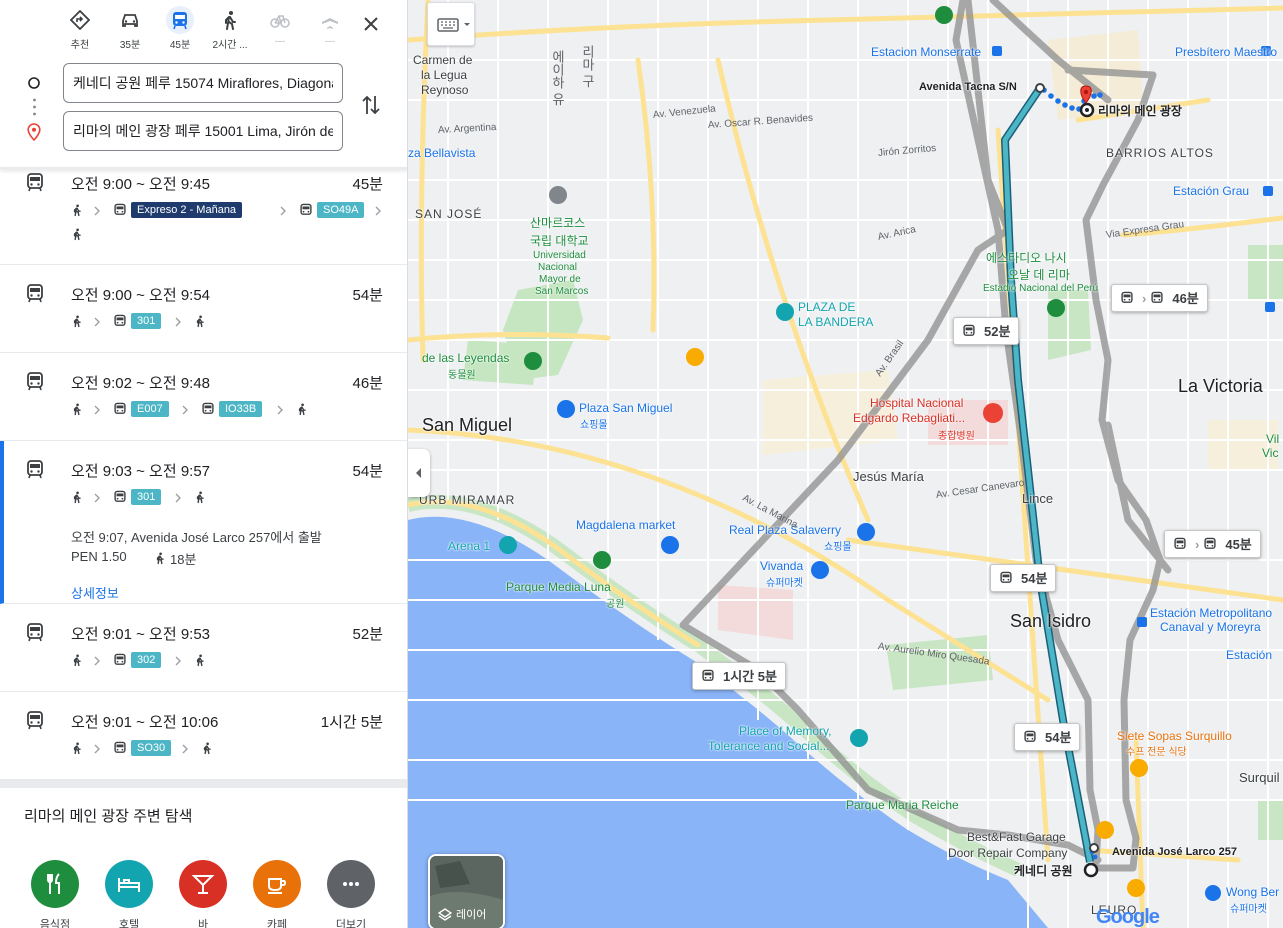  I want to click on map-place-label: Siete Sopas Surquillo, so click(1174, 736).